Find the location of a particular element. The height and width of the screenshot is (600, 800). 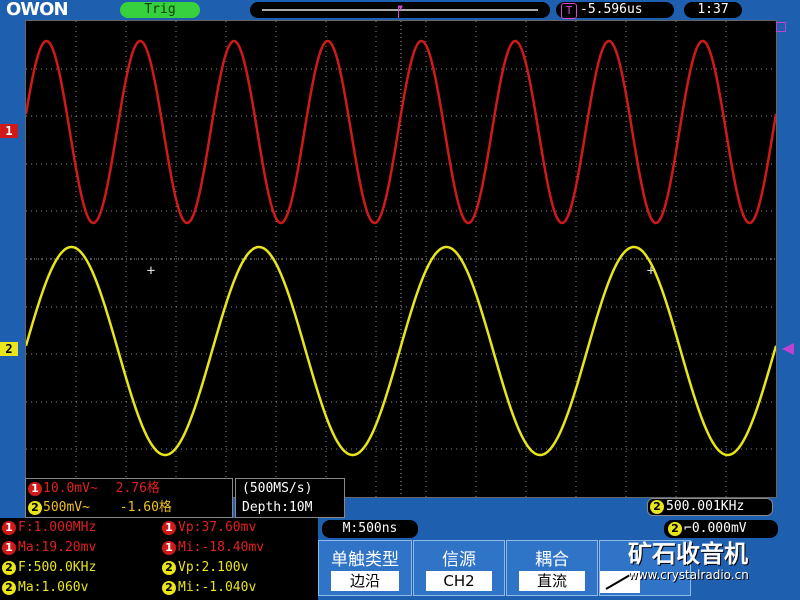

measurement-item: 2 Mi:-1.040v is located at coordinates (209, 588).